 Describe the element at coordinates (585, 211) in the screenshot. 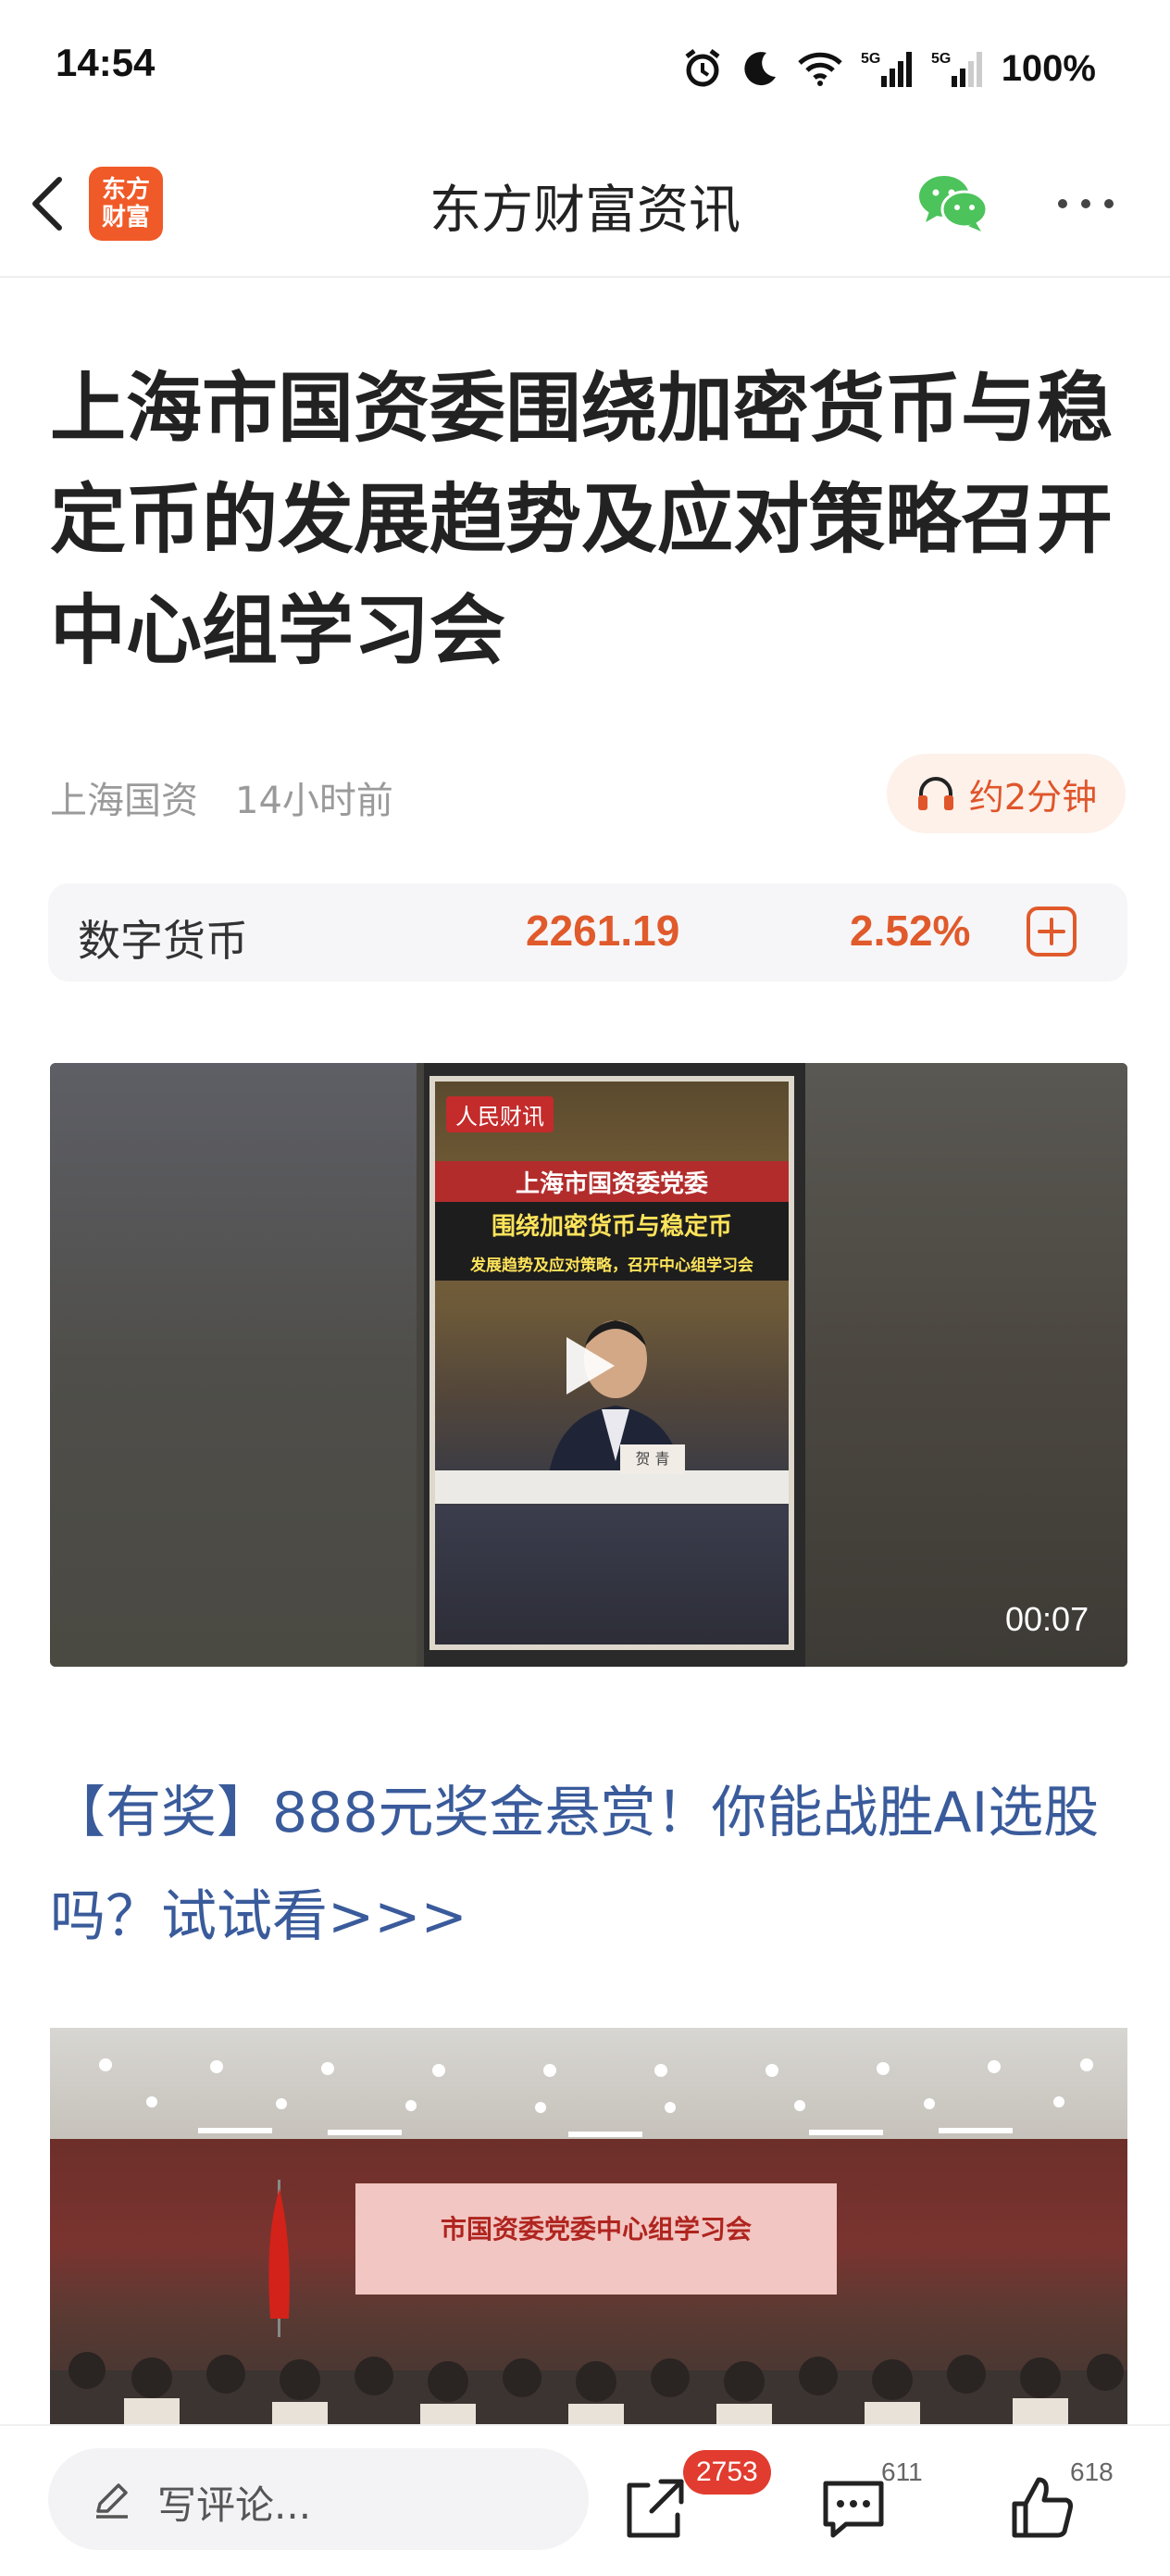

I see `nav-title: 东方财富资讯` at that location.